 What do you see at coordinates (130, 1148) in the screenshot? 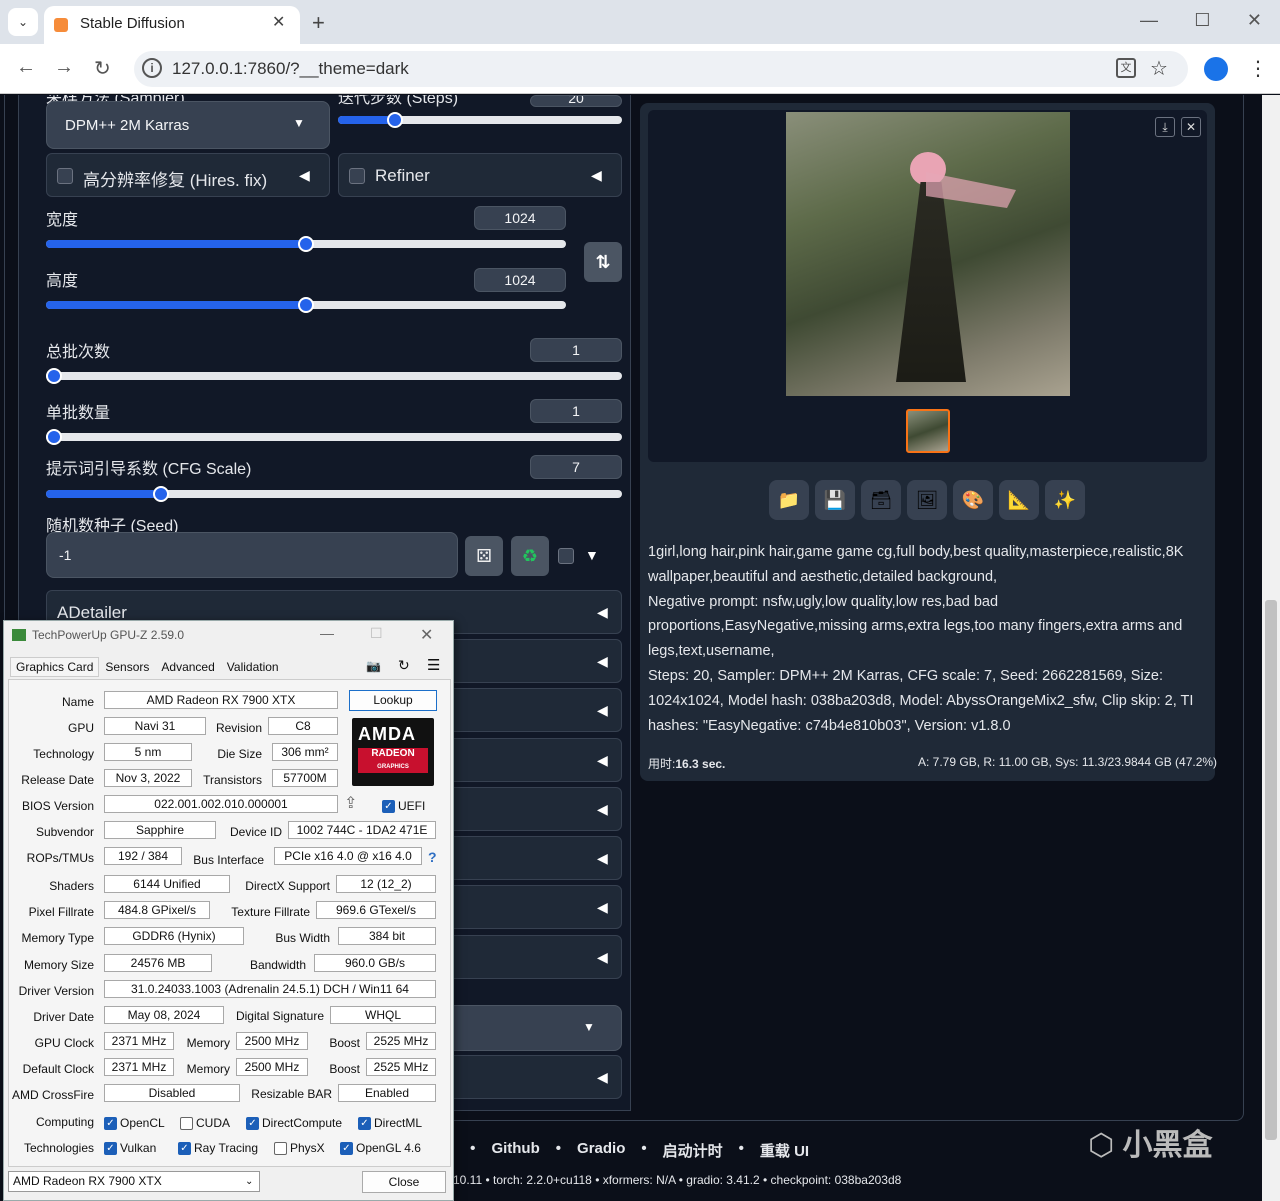
I see `checkbox-vulkan: ✓ Vulkan` at bounding box center [130, 1148].